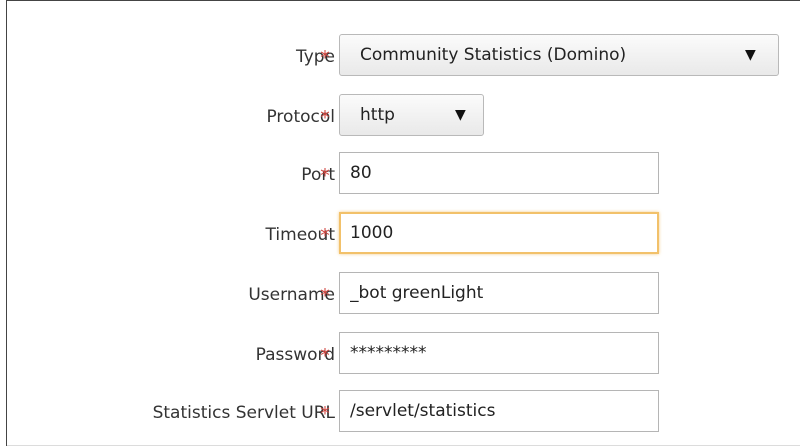 This screenshot has width=800, height=446. What do you see at coordinates (243, 413) in the screenshot?
I see `servlet-url-label: Statistics Servlet URL` at bounding box center [243, 413].